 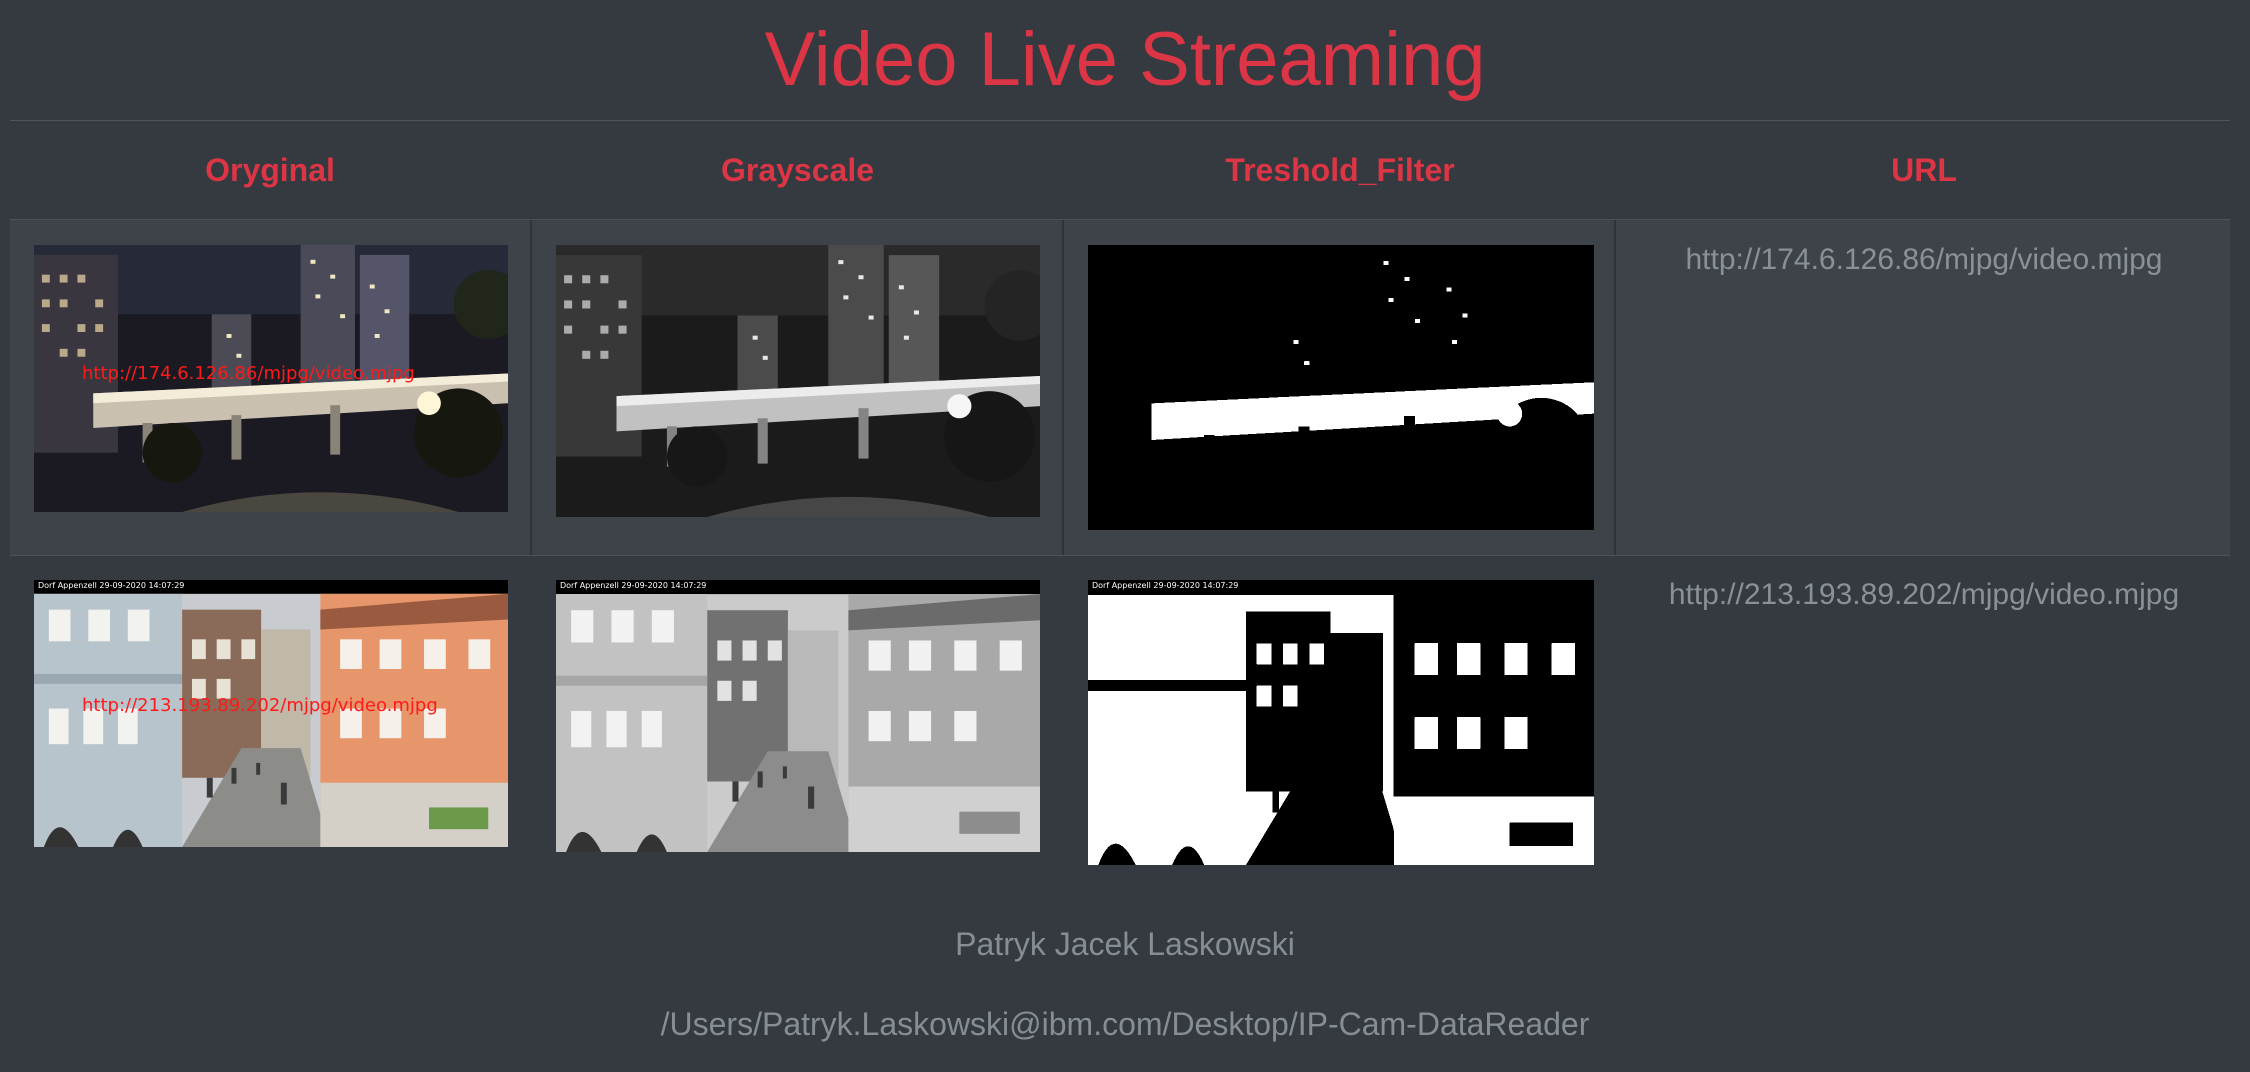 I want to click on original-video-frame: http://174.6.126.86/mjpg/video.mjpg, so click(x=271, y=378).